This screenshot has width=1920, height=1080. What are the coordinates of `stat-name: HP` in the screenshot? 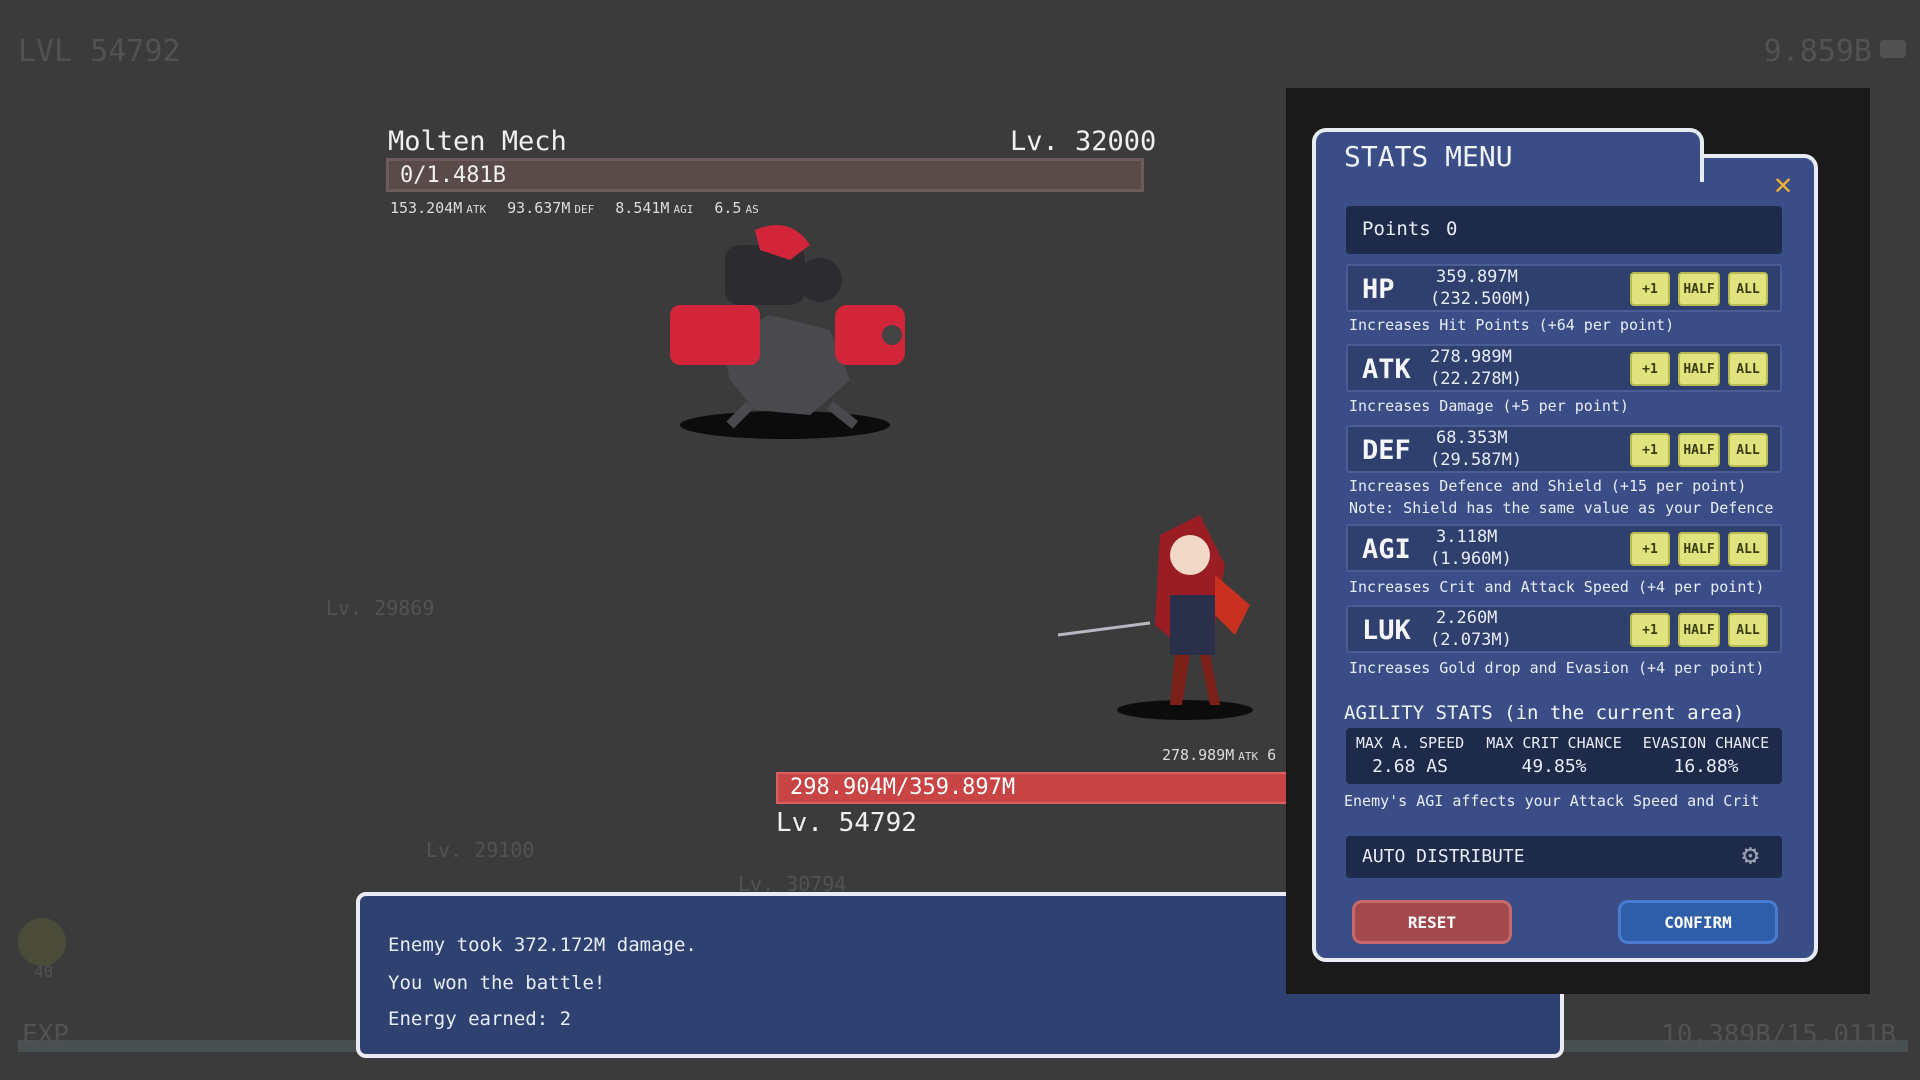 It's located at (1378, 289).